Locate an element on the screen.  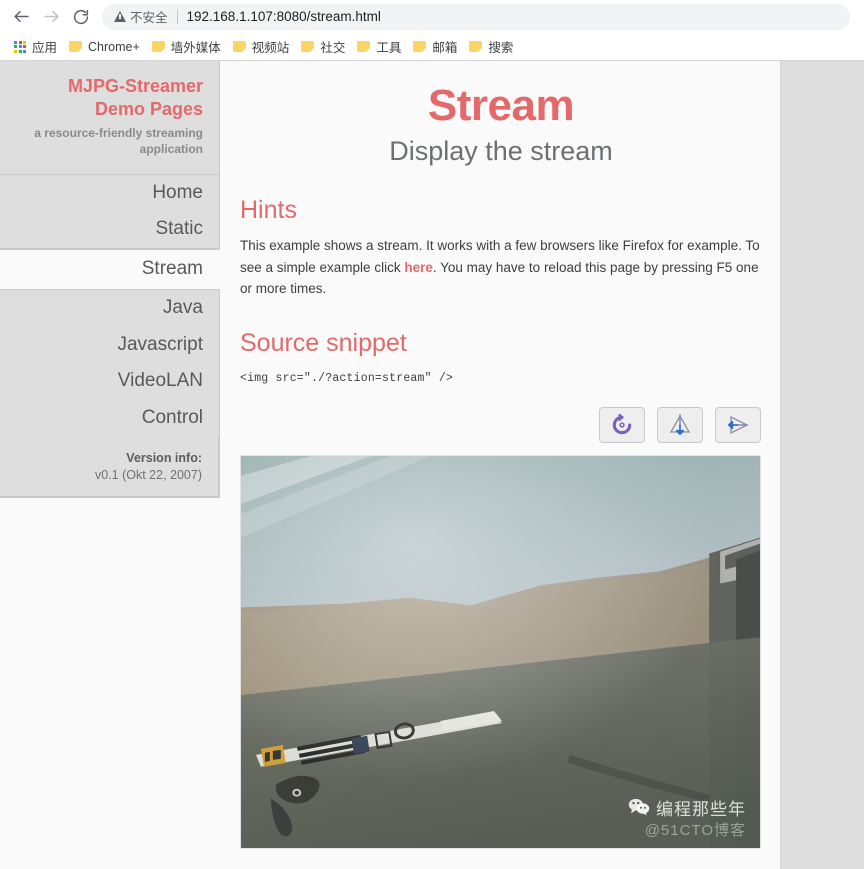
sidebar-item-videolan: VideoLAN is located at coordinates (109, 381).